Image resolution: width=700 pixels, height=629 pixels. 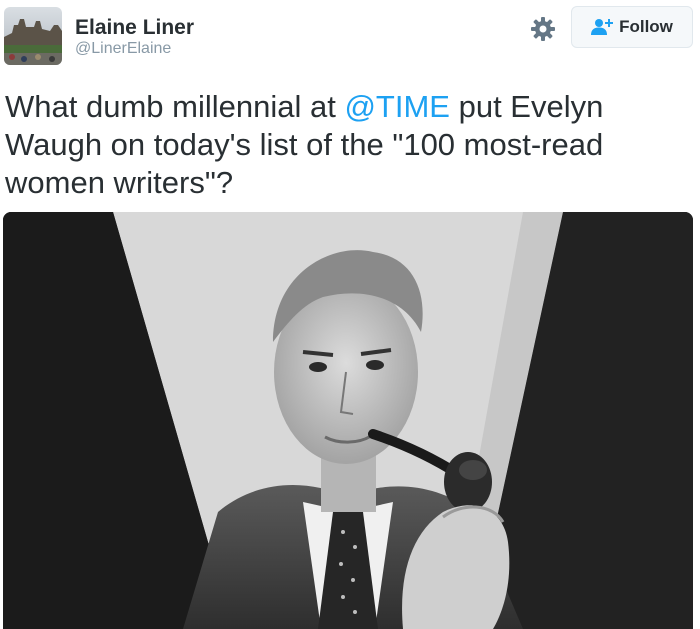 I want to click on gear-icon-graphic, so click(x=543, y=29).